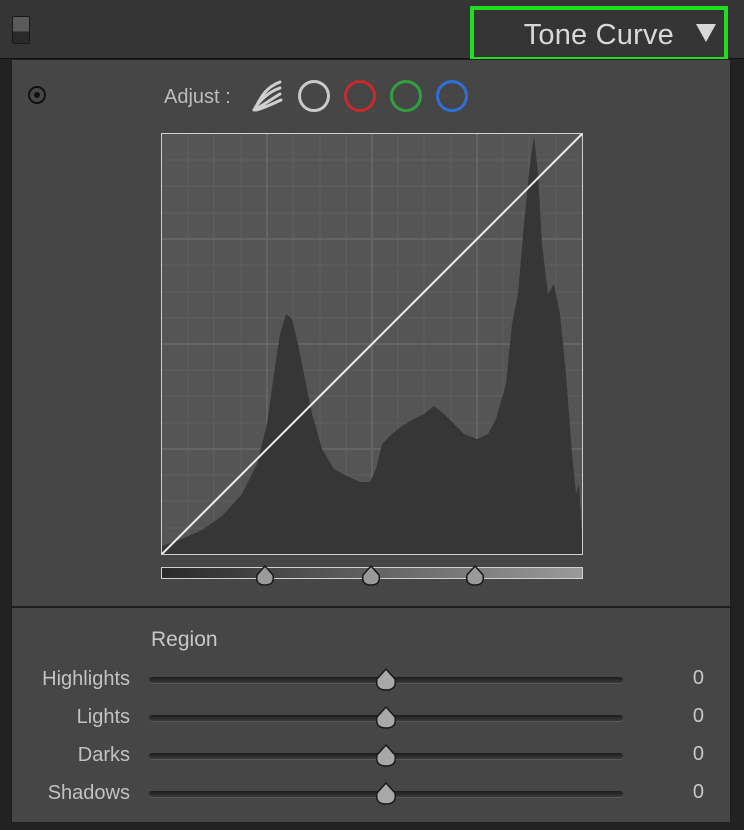 This screenshot has width=744, height=830. Describe the element at coordinates (475, 576) in the screenshot. I see `highlights-split-handle` at that location.